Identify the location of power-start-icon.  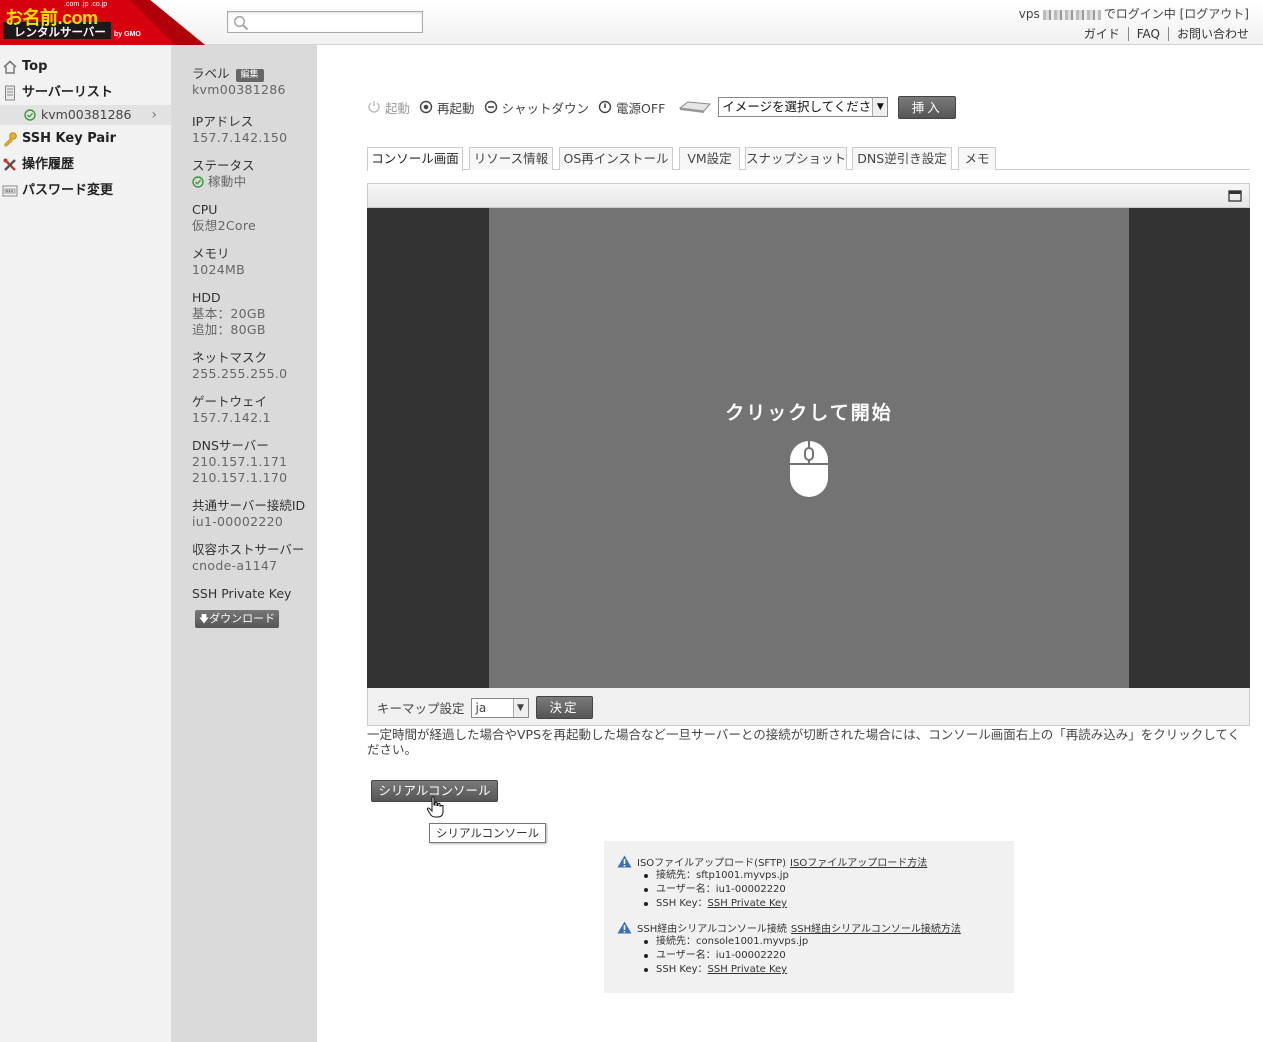
(374, 107).